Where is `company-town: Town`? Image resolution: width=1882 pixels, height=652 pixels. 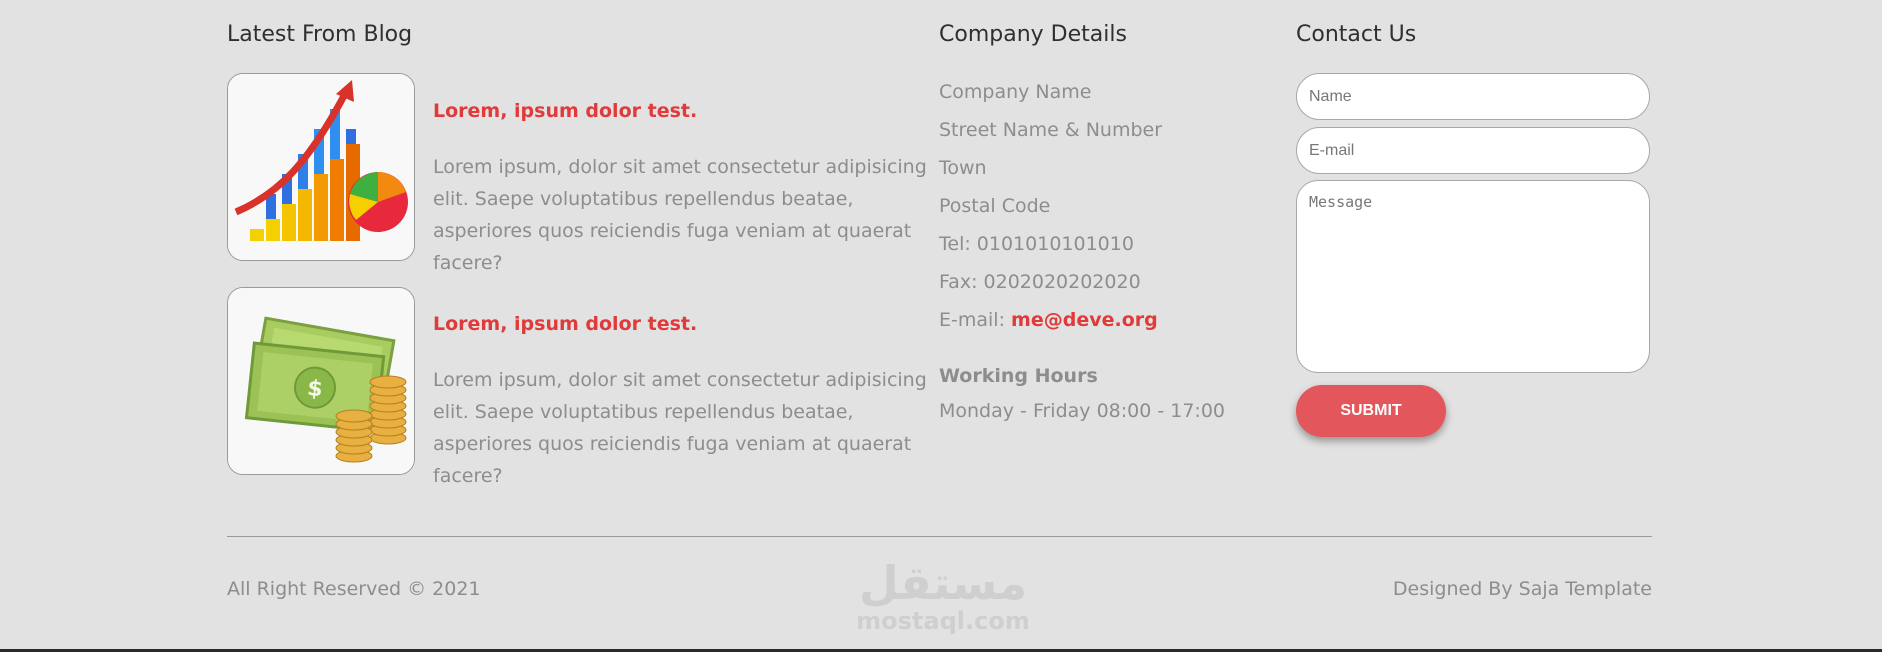
company-town: Town is located at coordinates (963, 168).